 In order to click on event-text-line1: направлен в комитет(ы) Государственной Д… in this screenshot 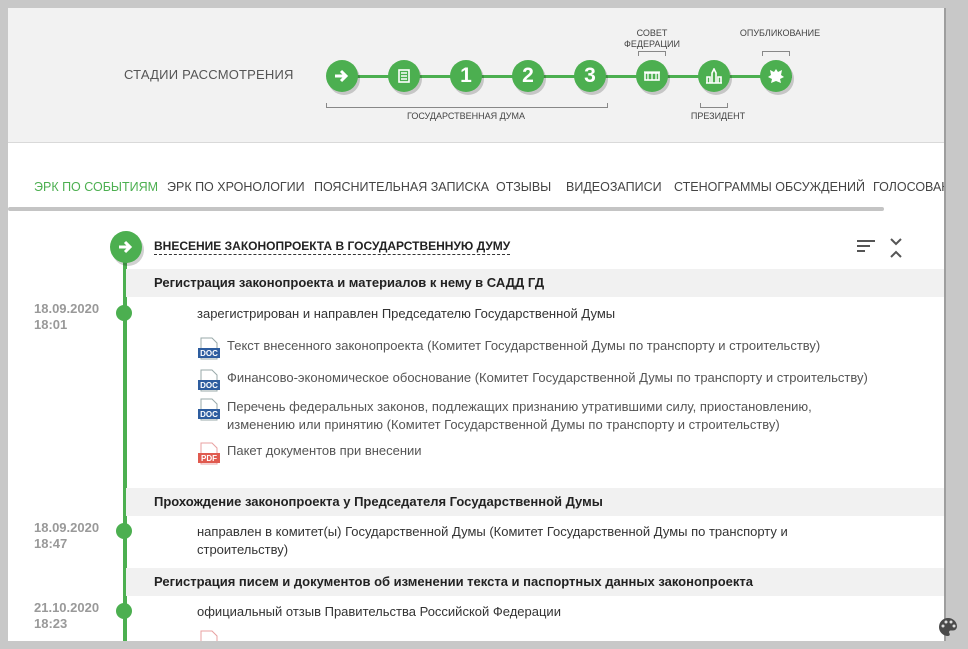, I will do `click(492, 531)`.